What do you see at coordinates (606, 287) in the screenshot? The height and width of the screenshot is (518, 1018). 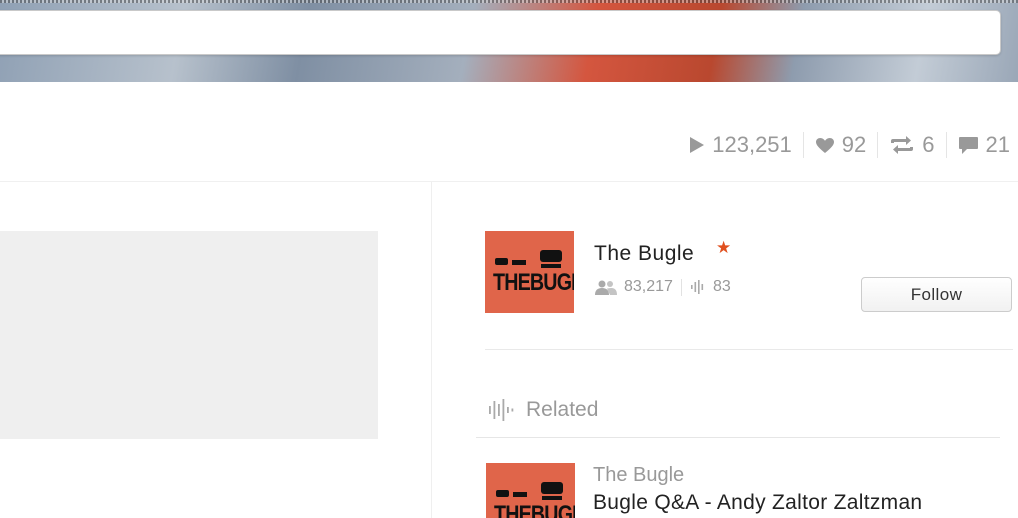 I see `followers-icon` at bounding box center [606, 287].